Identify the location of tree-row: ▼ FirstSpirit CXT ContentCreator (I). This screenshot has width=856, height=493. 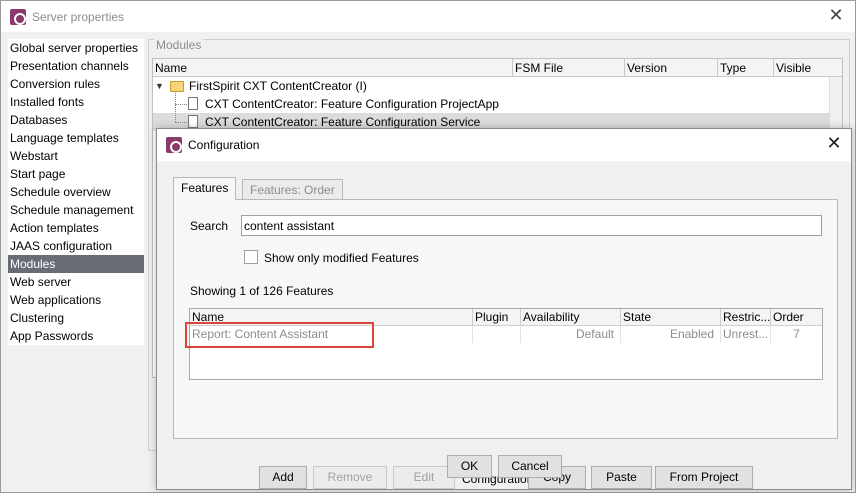
(497, 86).